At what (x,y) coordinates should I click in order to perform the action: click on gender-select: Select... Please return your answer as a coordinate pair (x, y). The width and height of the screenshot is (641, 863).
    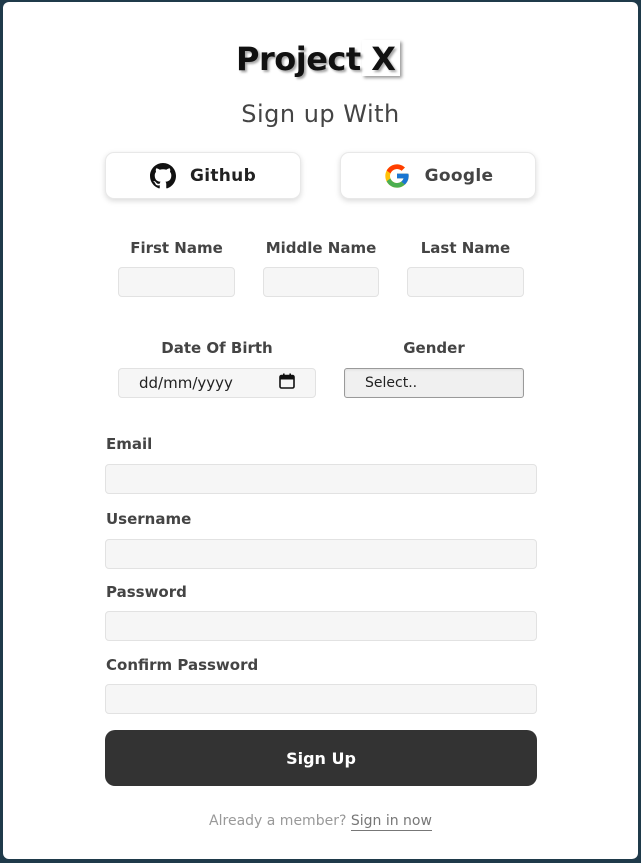
    Looking at the image, I should click on (434, 383).